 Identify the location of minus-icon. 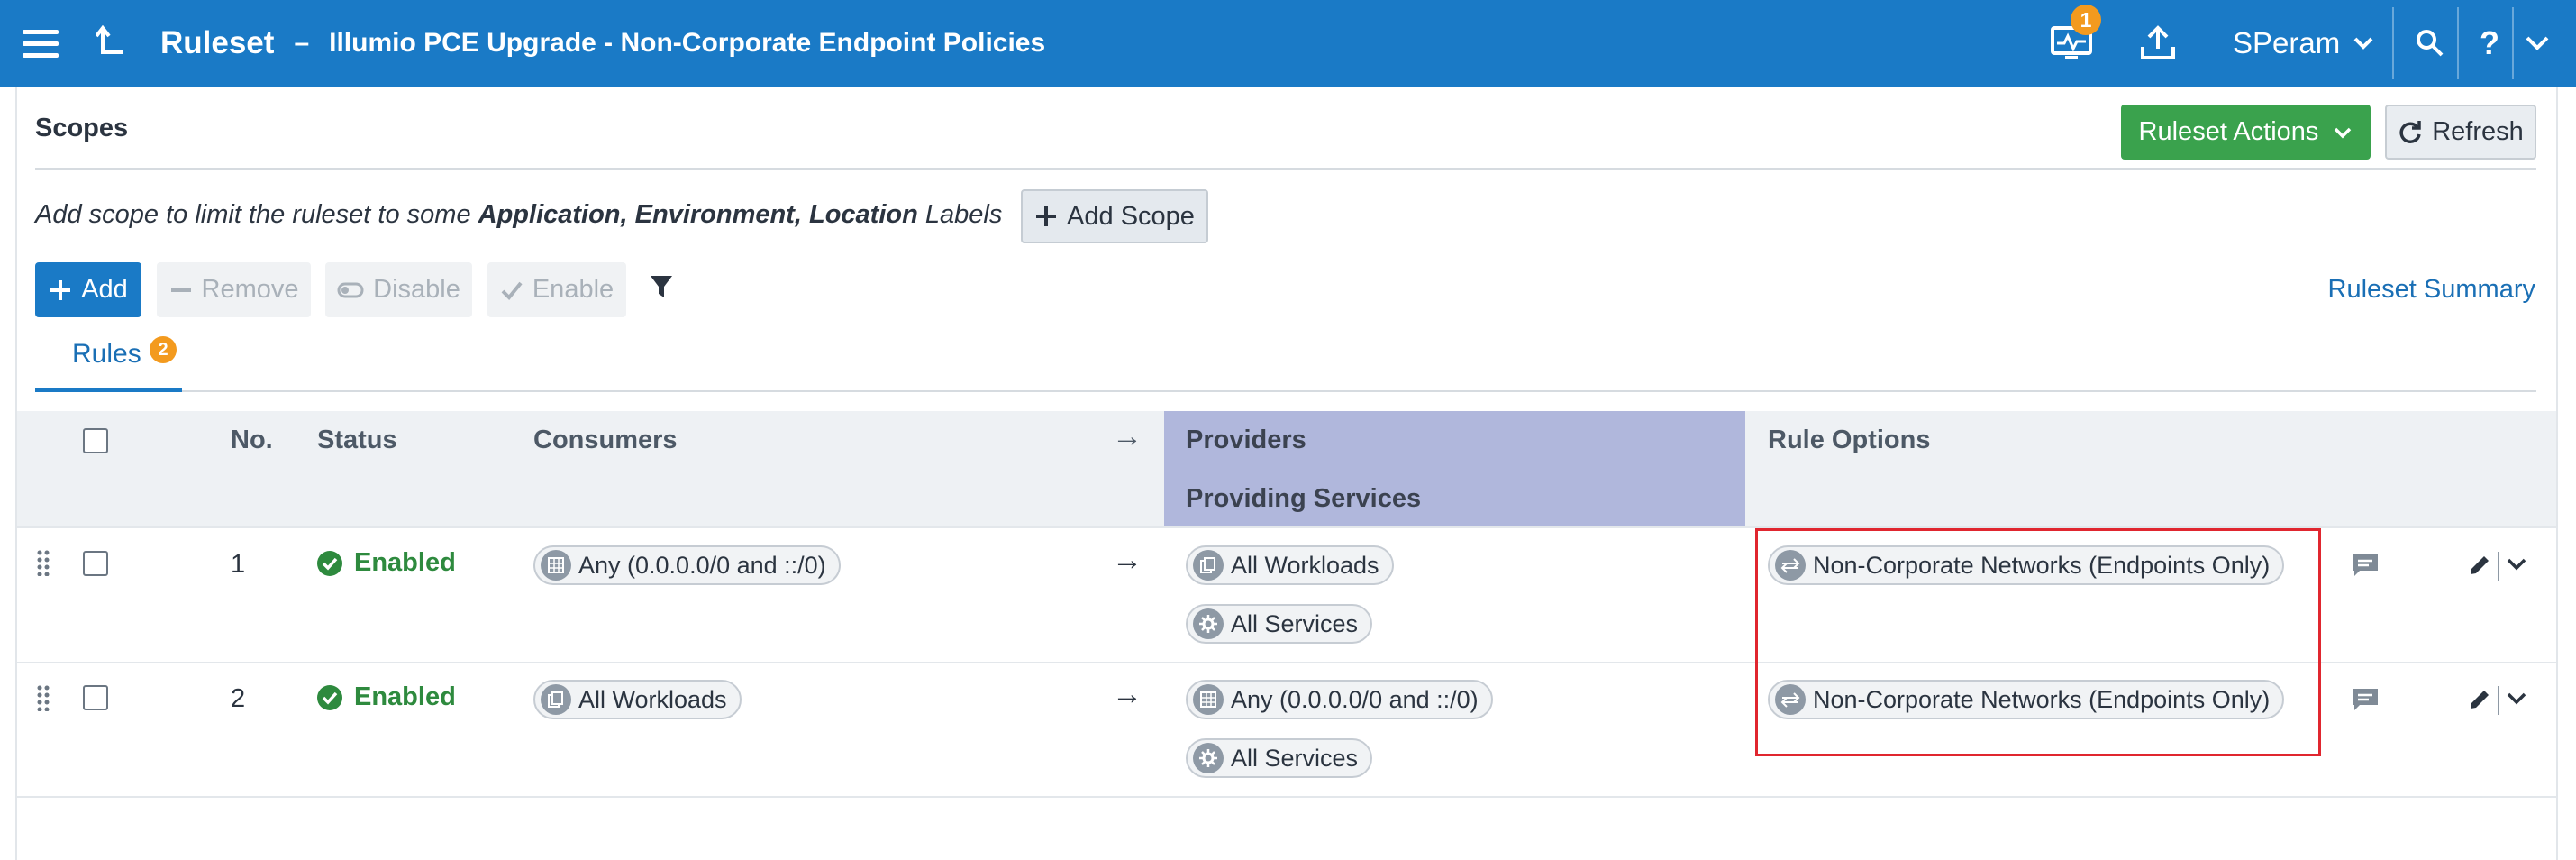
(180, 290).